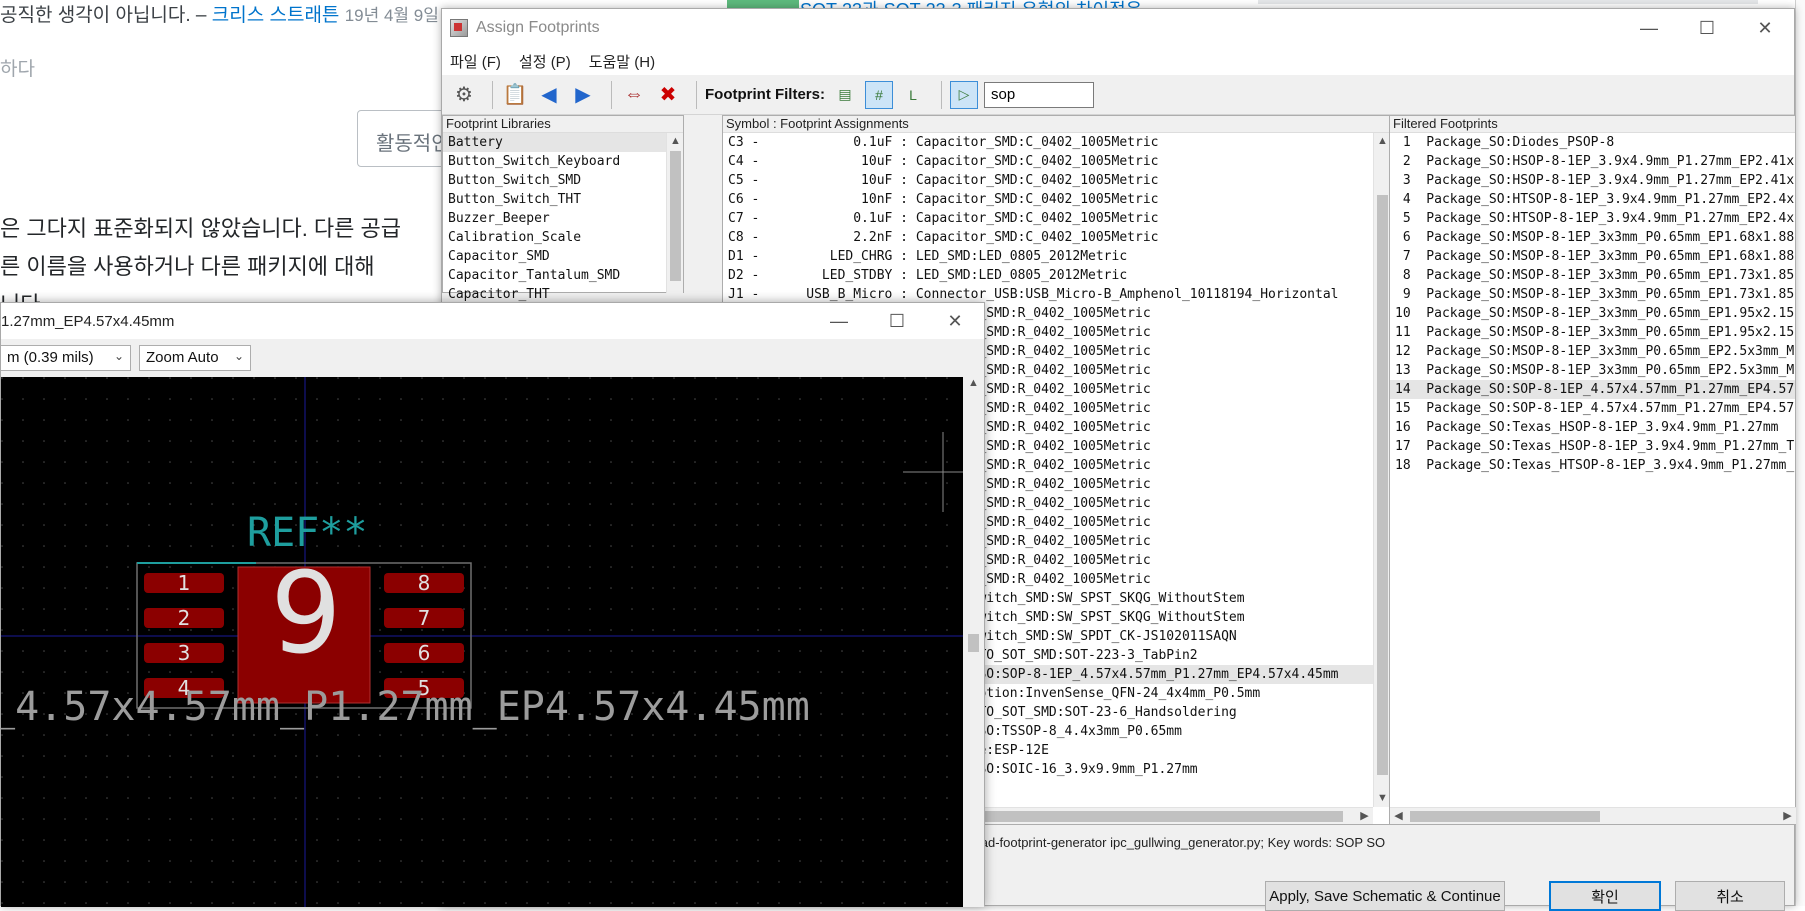  What do you see at coordinates (88, 321) in the screenshot?
I see `viewer-title: 1.27mm_EP4.57x4.45mm` at bounding box center [88, 321].